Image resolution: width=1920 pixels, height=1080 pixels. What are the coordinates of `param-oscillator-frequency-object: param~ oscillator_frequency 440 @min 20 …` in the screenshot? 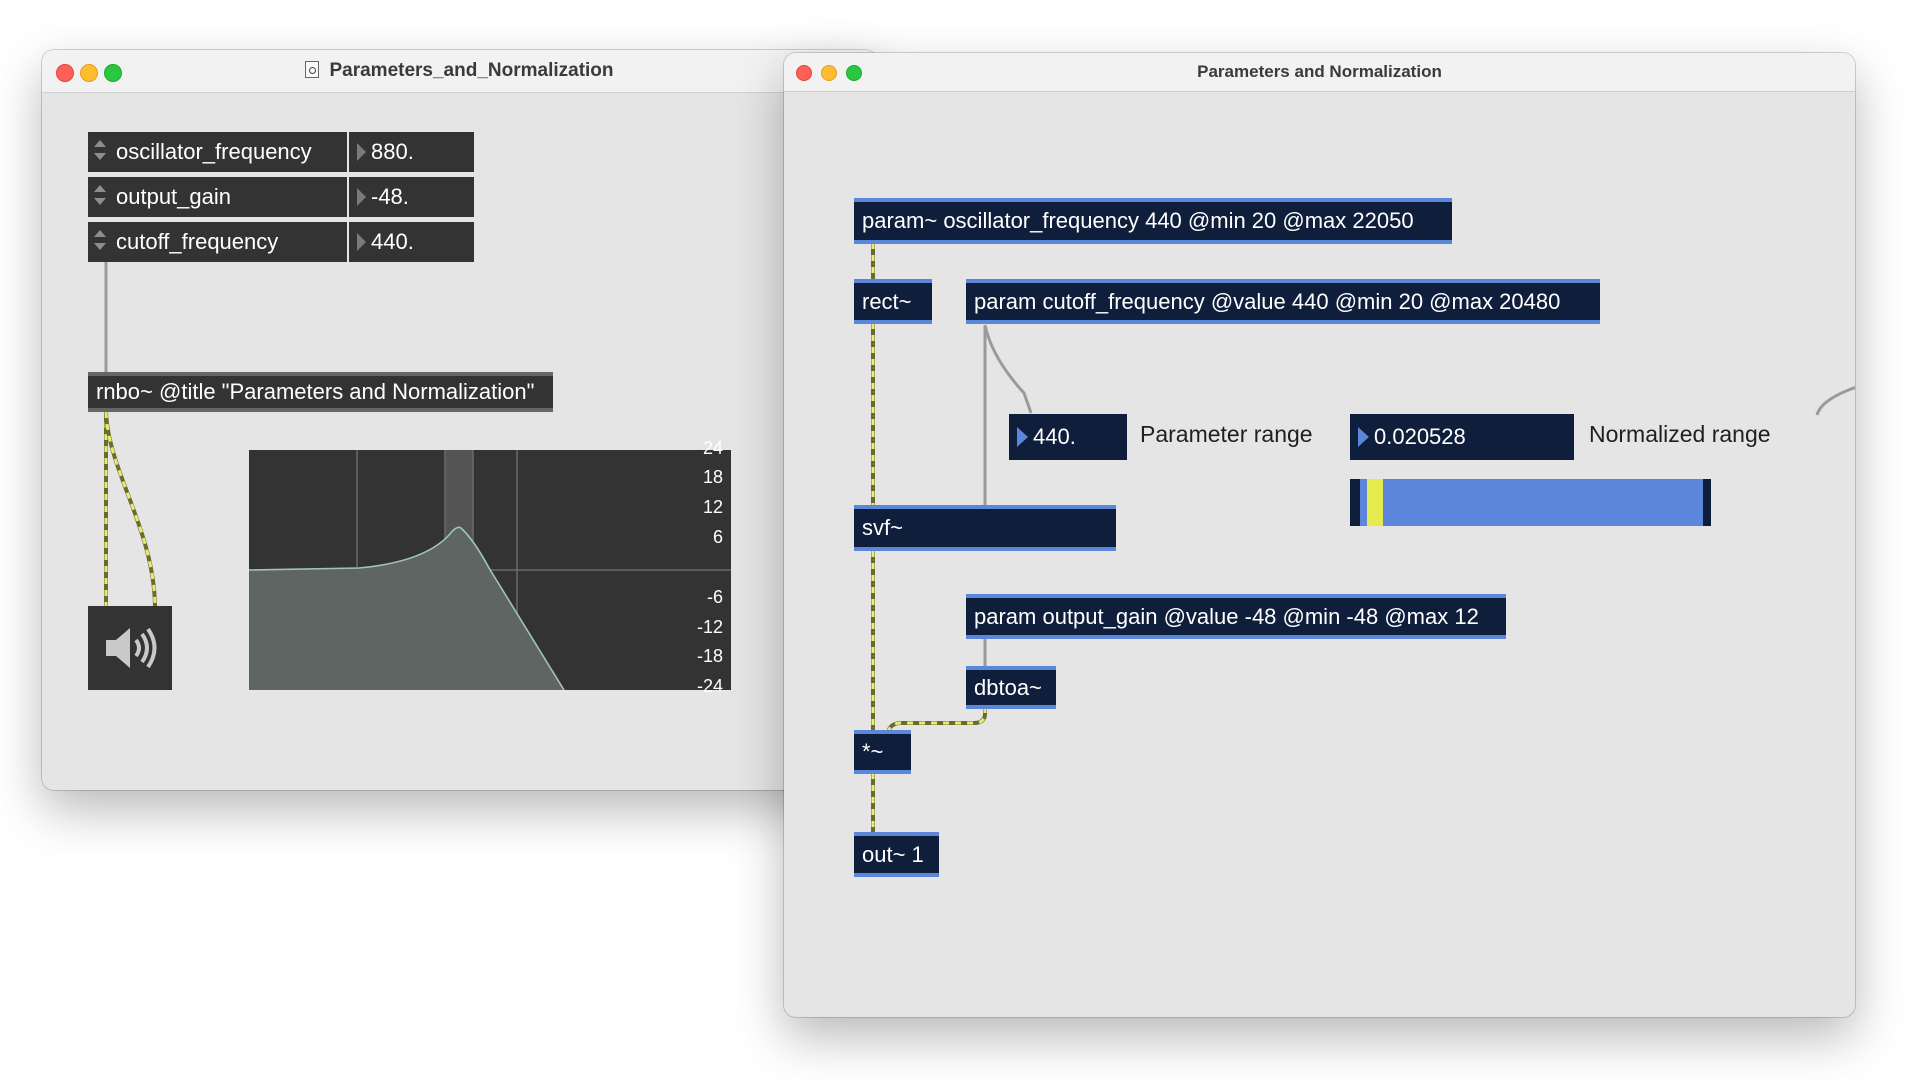 It's located at (1153, 221).